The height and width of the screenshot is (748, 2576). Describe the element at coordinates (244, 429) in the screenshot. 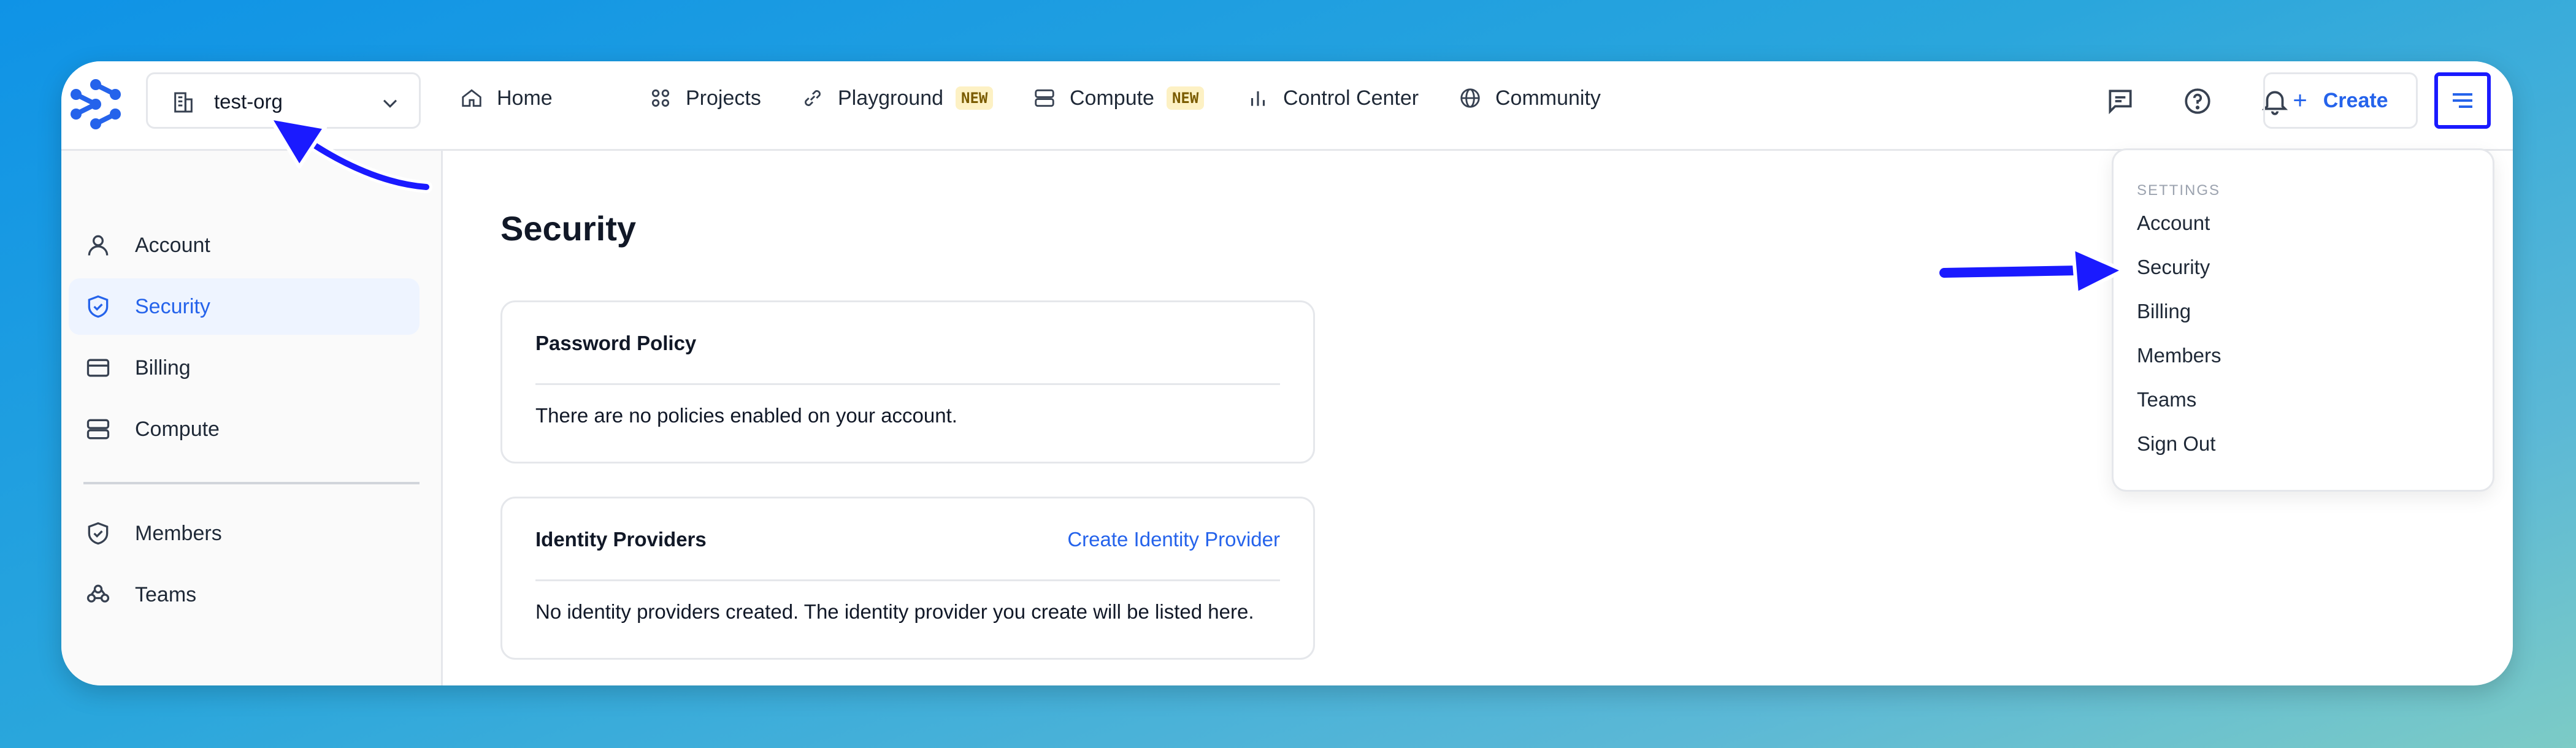

I see `sidebar-item-compute: Compute` at that location.